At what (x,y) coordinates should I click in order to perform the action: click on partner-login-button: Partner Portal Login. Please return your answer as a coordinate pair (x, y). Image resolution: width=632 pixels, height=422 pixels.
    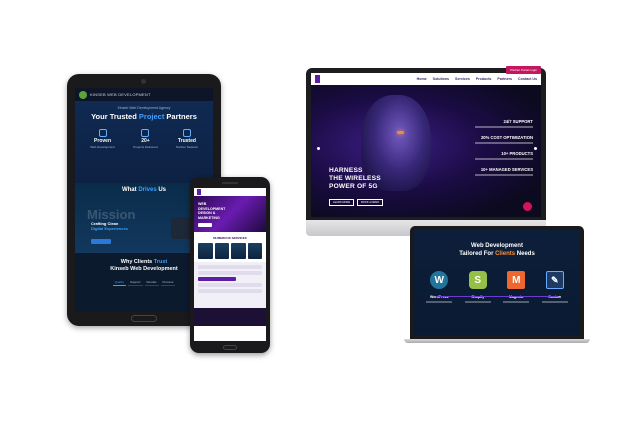
    Looking at the image, I should click on (523, 70).